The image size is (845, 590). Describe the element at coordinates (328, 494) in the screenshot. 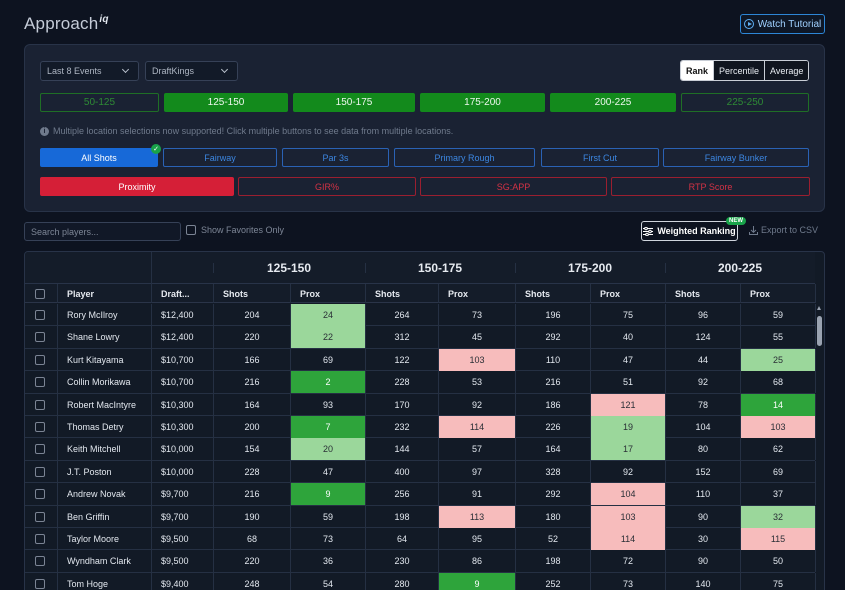

I see `prox-value: 9` at that location.